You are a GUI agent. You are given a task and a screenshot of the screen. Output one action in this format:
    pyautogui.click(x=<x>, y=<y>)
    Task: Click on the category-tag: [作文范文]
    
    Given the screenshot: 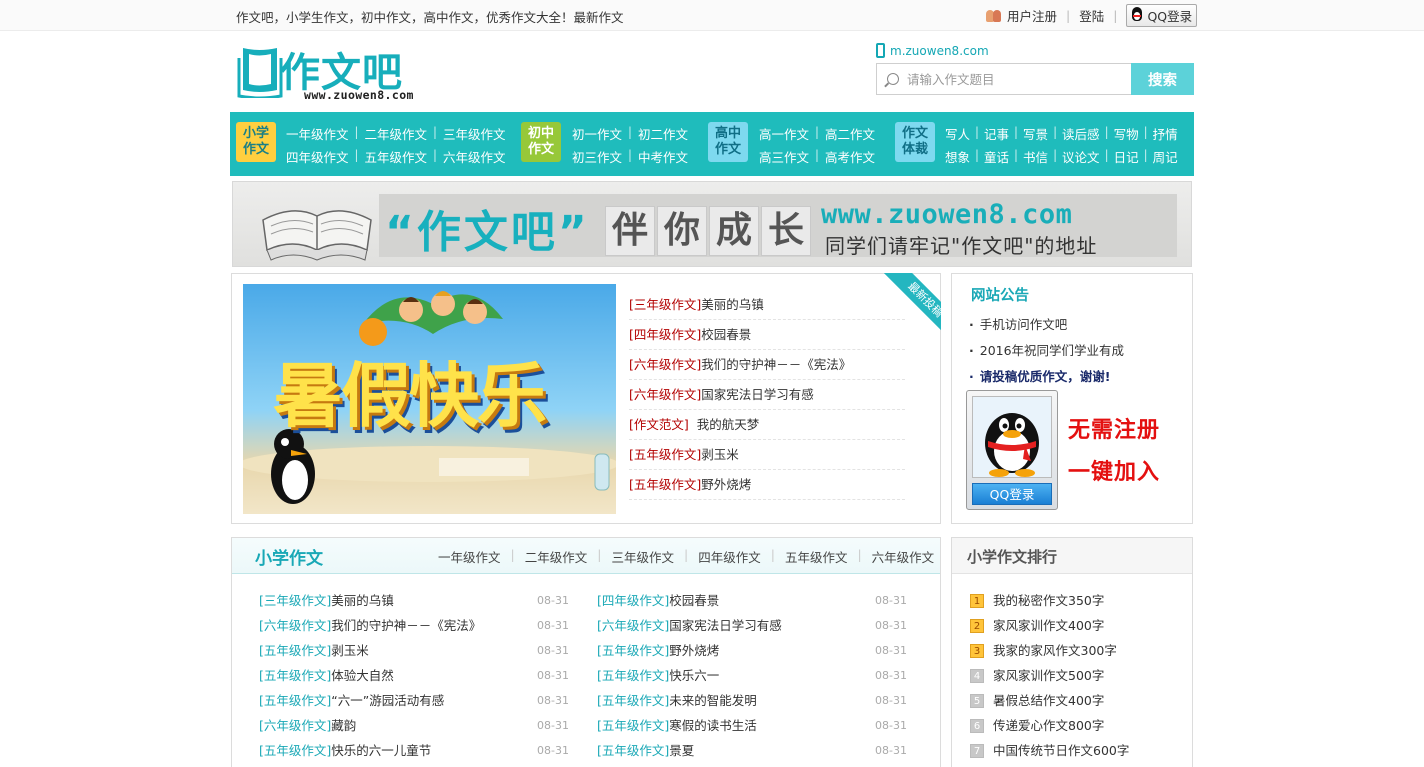 What is the action you would take?
    pyautogui.click(x=659, y=424)
    